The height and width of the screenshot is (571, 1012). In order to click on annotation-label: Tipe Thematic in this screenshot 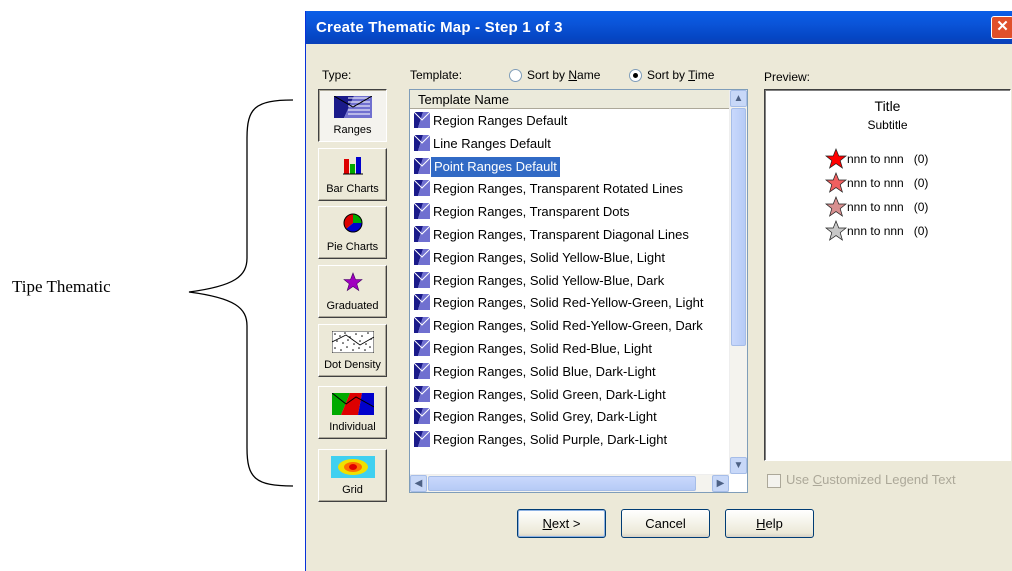, I will do `click(61, 286)`.